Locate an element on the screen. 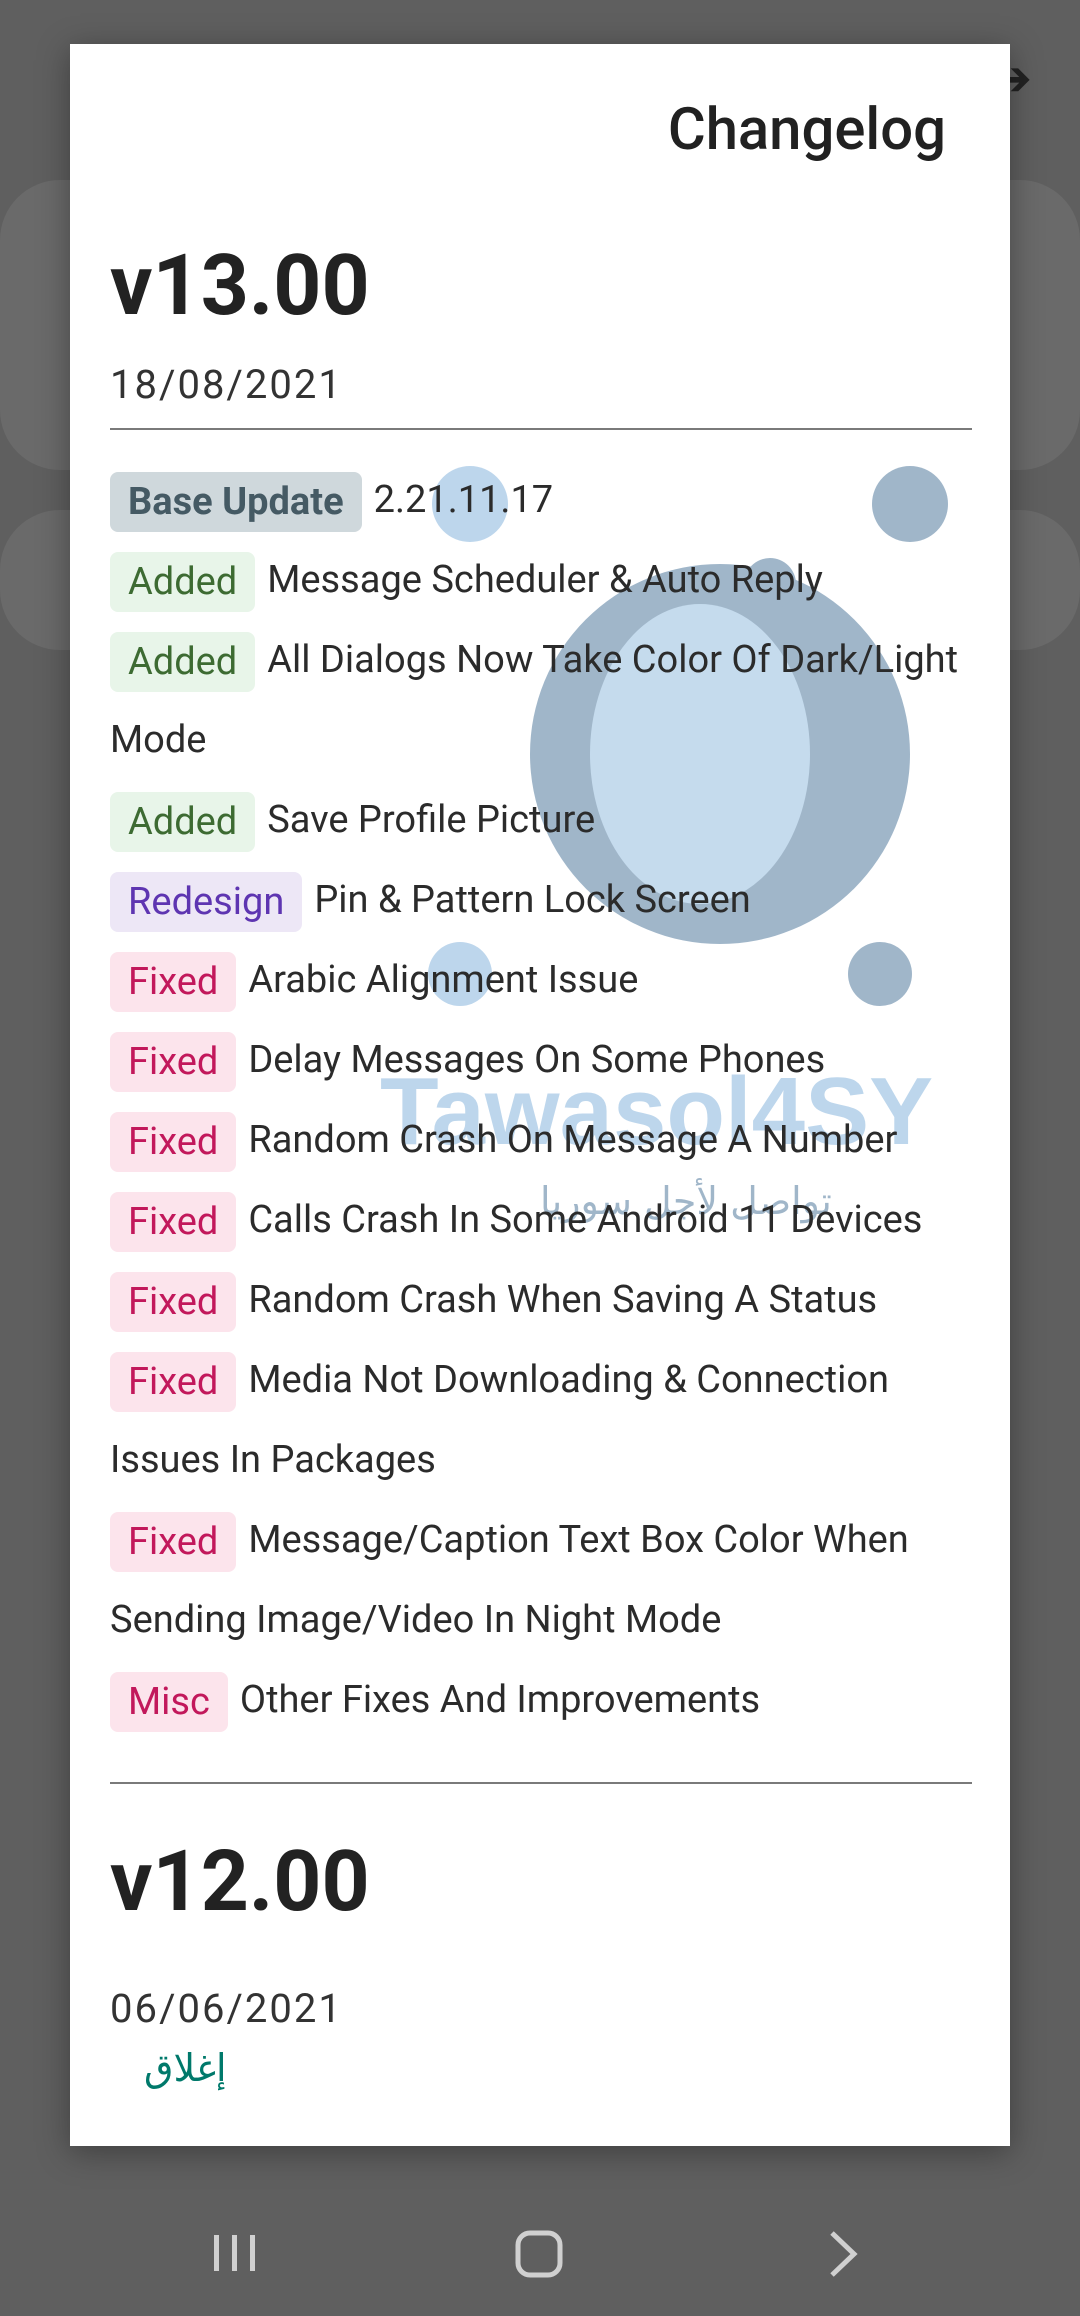  entry-text: Arabic Alignment Issue is located at coordinates (443, 980).